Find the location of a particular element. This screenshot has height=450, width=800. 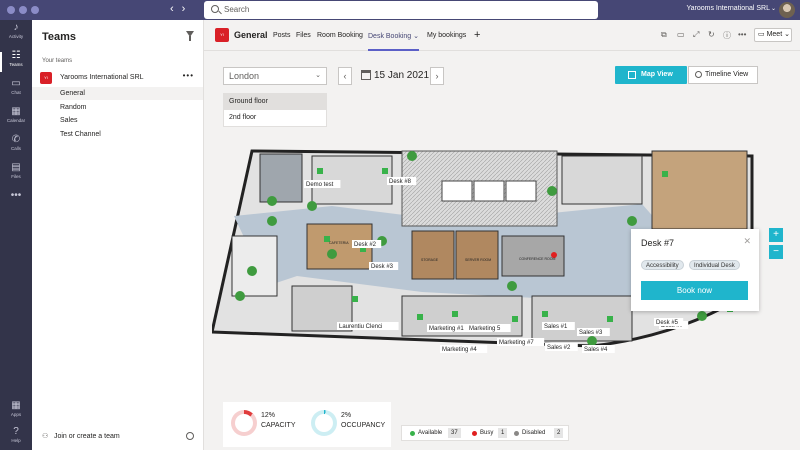

search-input: Search is located at coordinates (401, 10).